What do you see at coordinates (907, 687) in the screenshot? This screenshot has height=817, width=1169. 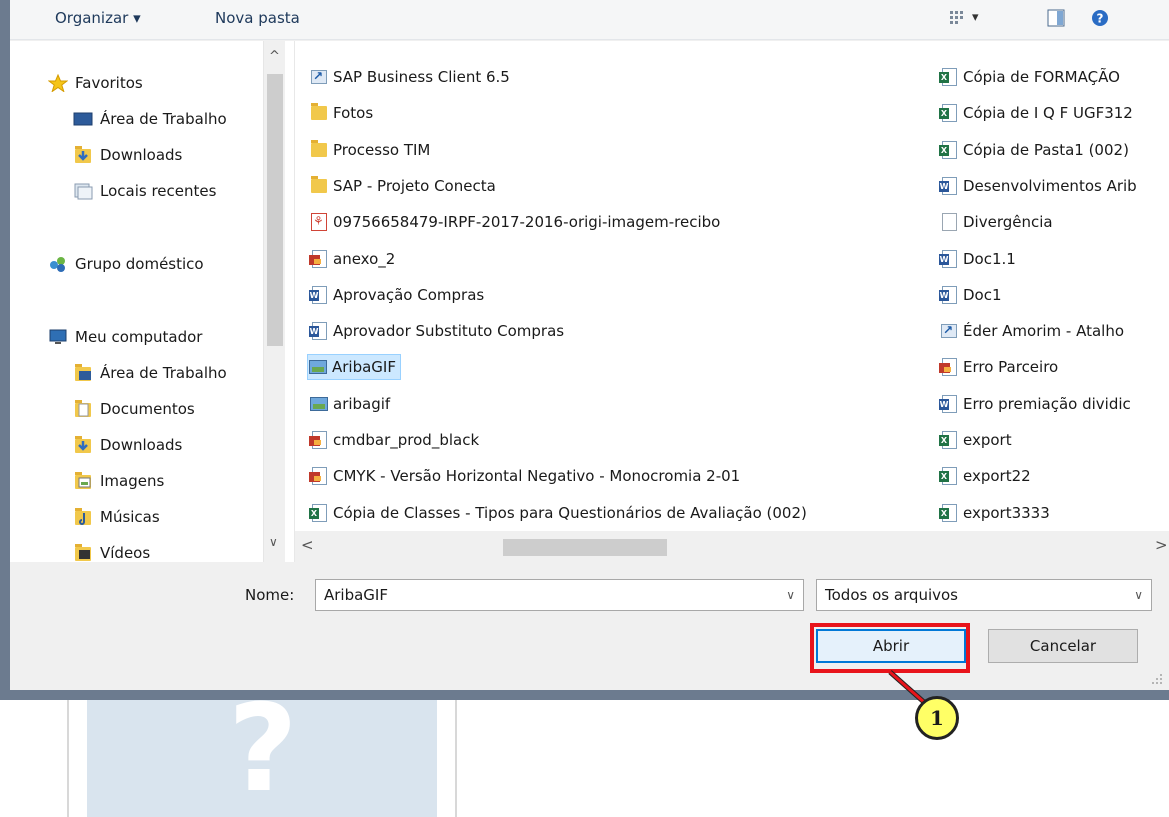 I see `callout-connector` at bounding box center [907, 687].